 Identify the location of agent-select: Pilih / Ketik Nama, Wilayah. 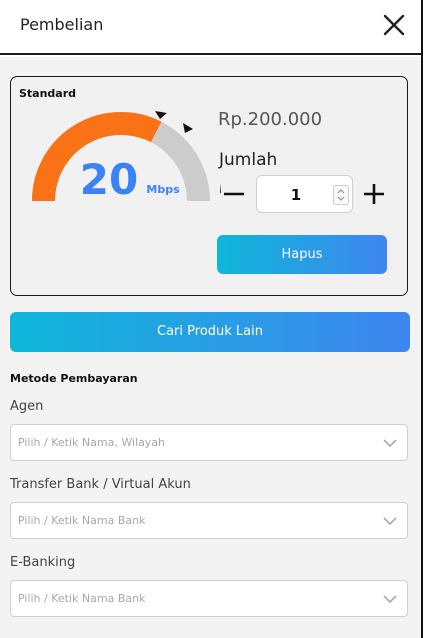
(209, 442).